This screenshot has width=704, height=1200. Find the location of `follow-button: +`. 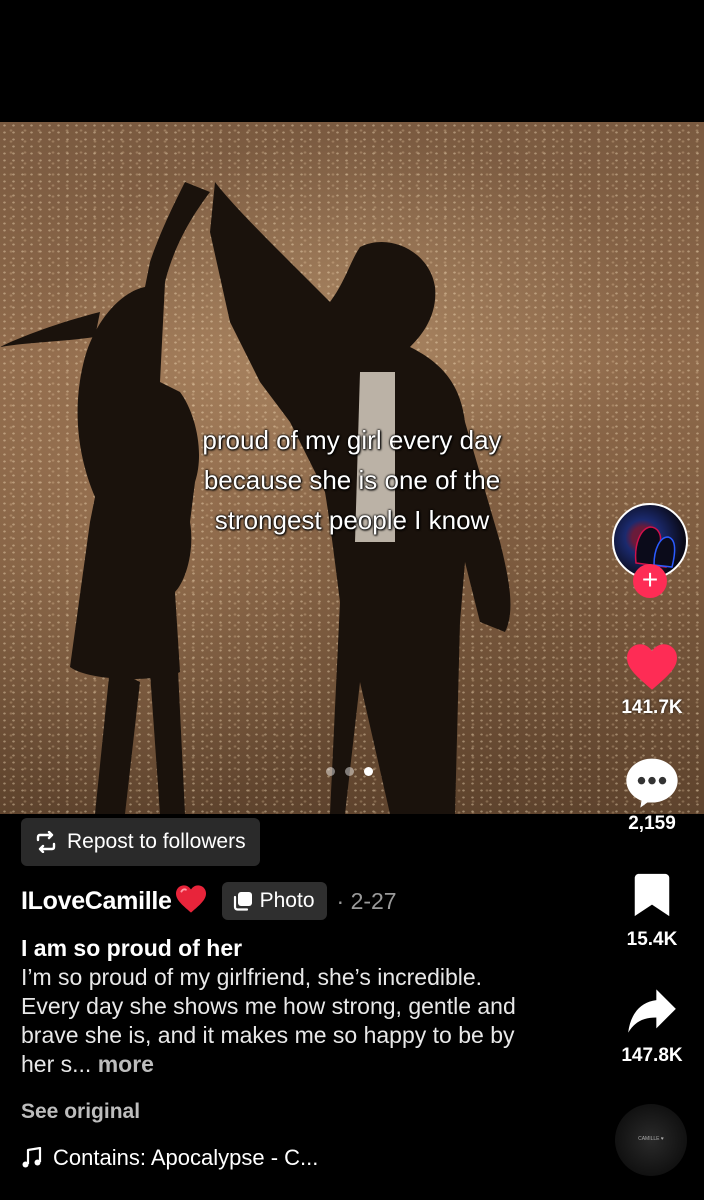

follow-button: + is located at coordinates (650, 581).